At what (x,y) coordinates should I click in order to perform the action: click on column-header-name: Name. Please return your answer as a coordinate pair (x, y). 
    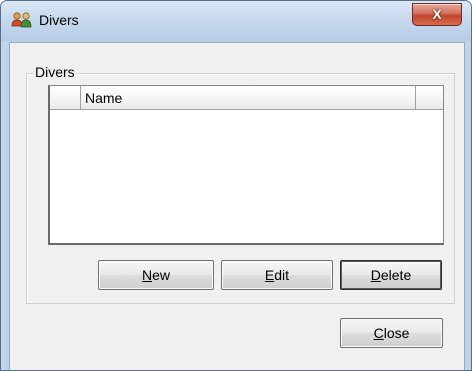
    Looking at the image, I should click on (248, 98).